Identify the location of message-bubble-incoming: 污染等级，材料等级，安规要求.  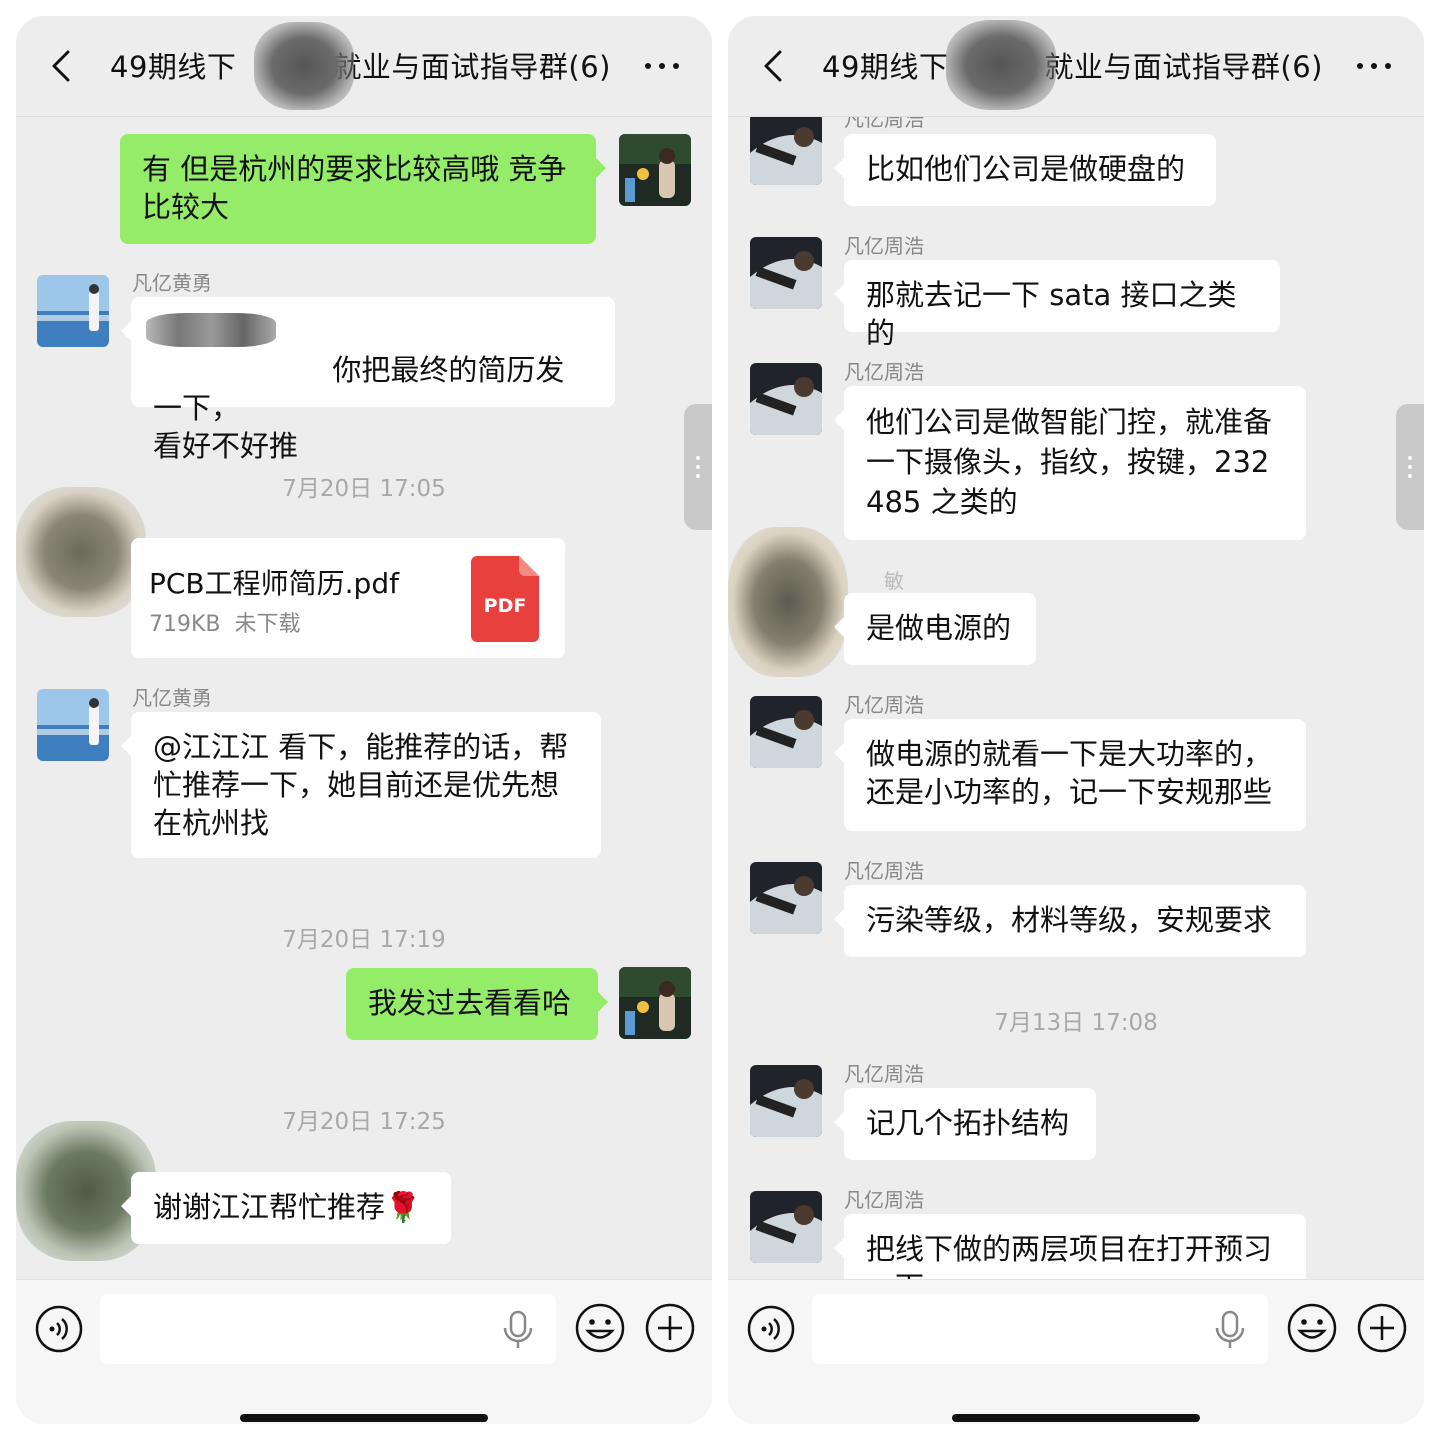
(1070, 921).